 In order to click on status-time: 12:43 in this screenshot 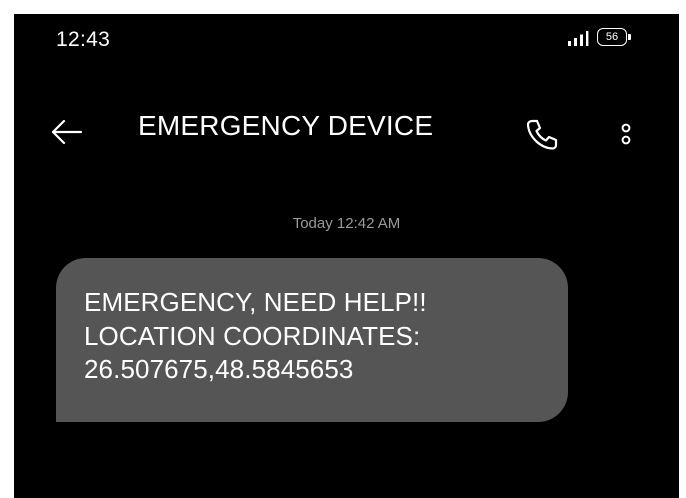, I will do `click(83, 39)`.